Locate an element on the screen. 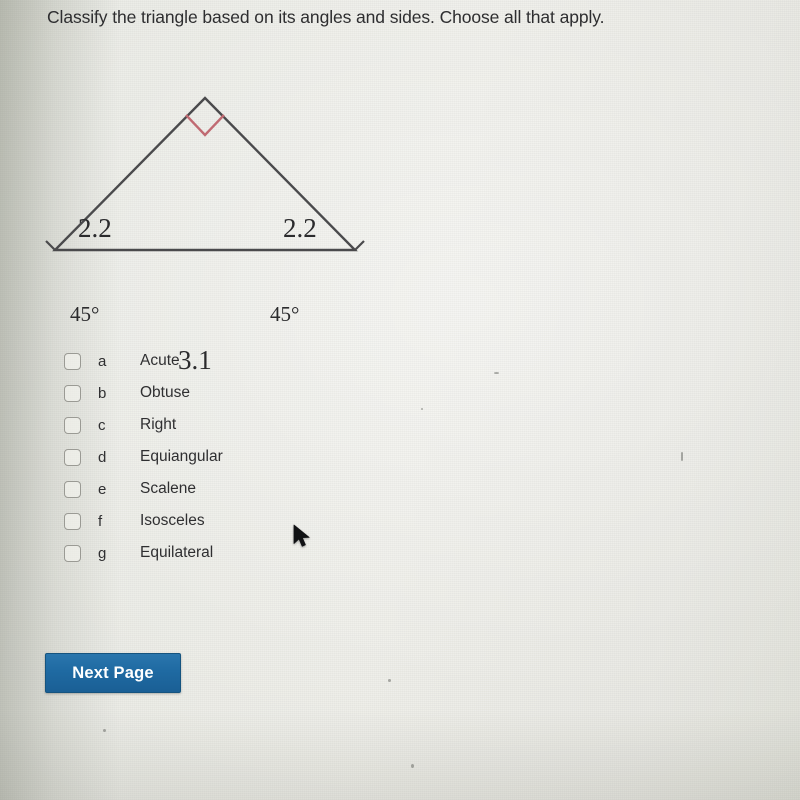  angle-left-label: 45° is located at coordinates (85, 314).